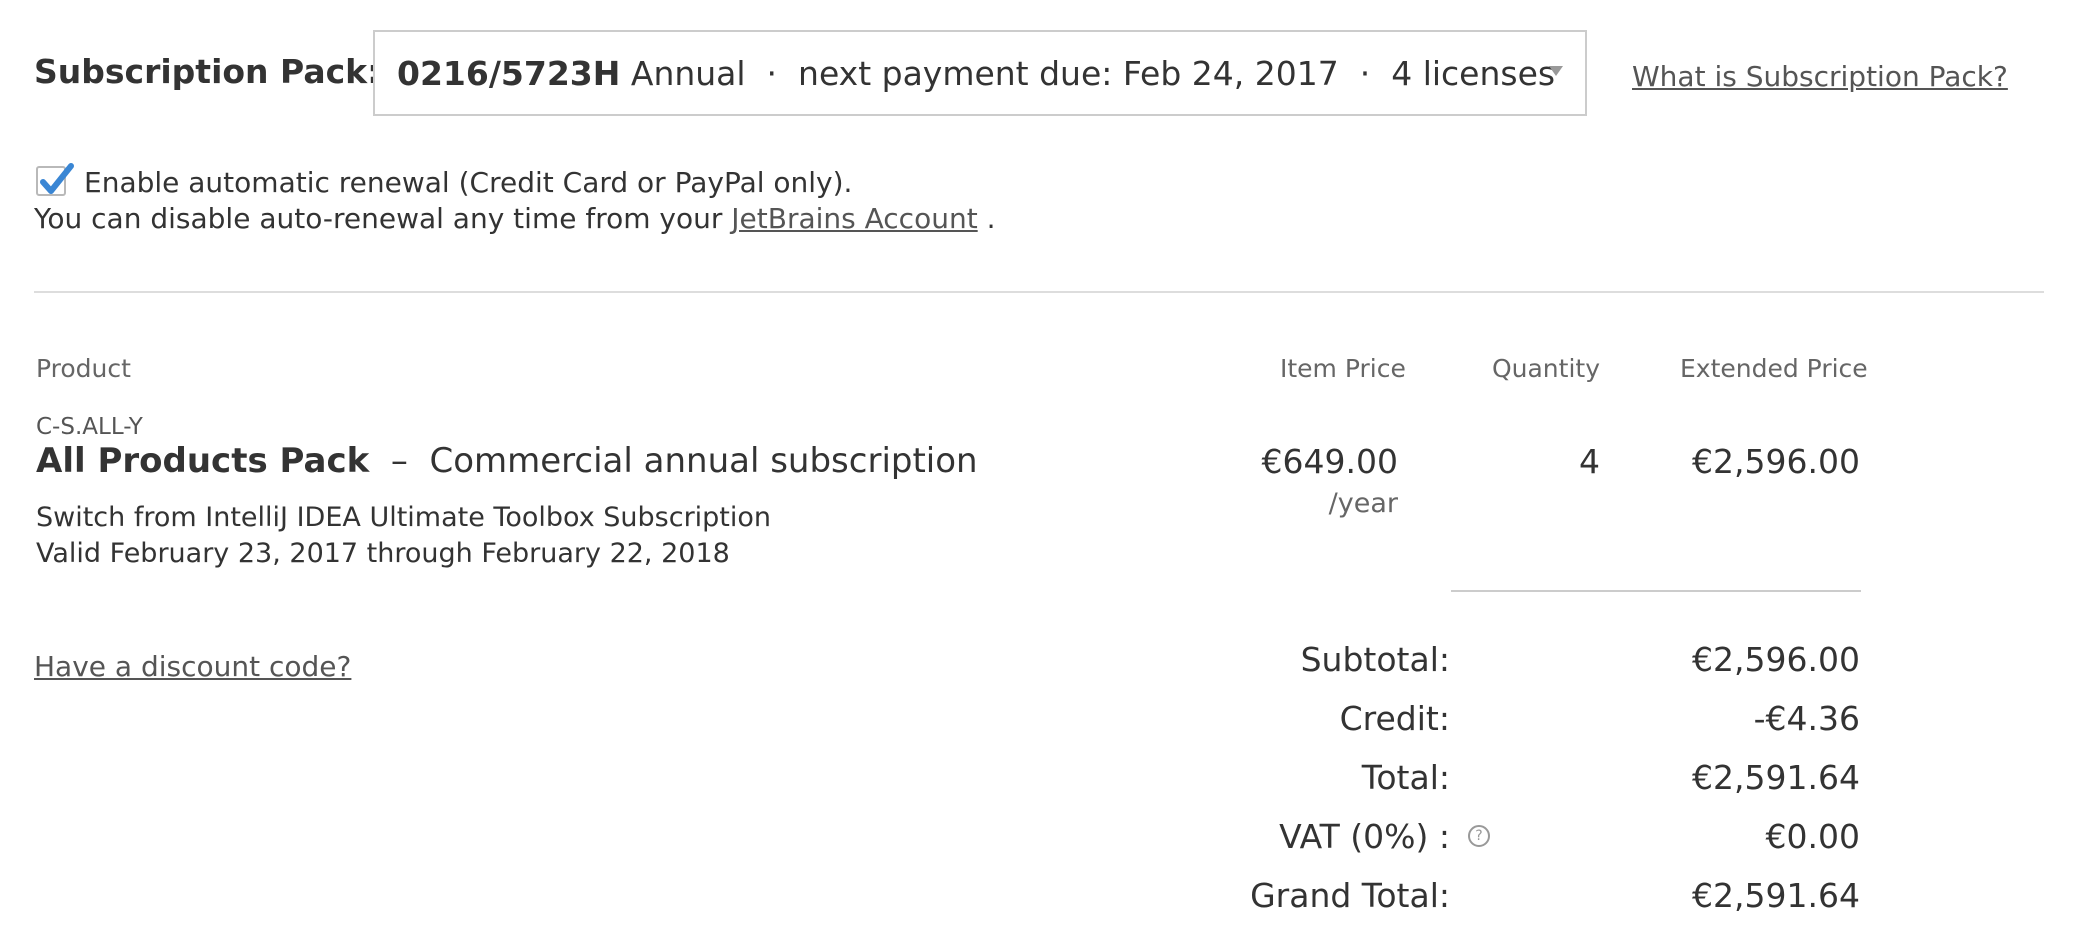  Describe the element at coordinates (1776, 777) in the screenshot. I see `total-value: €2,591.64` at that location.